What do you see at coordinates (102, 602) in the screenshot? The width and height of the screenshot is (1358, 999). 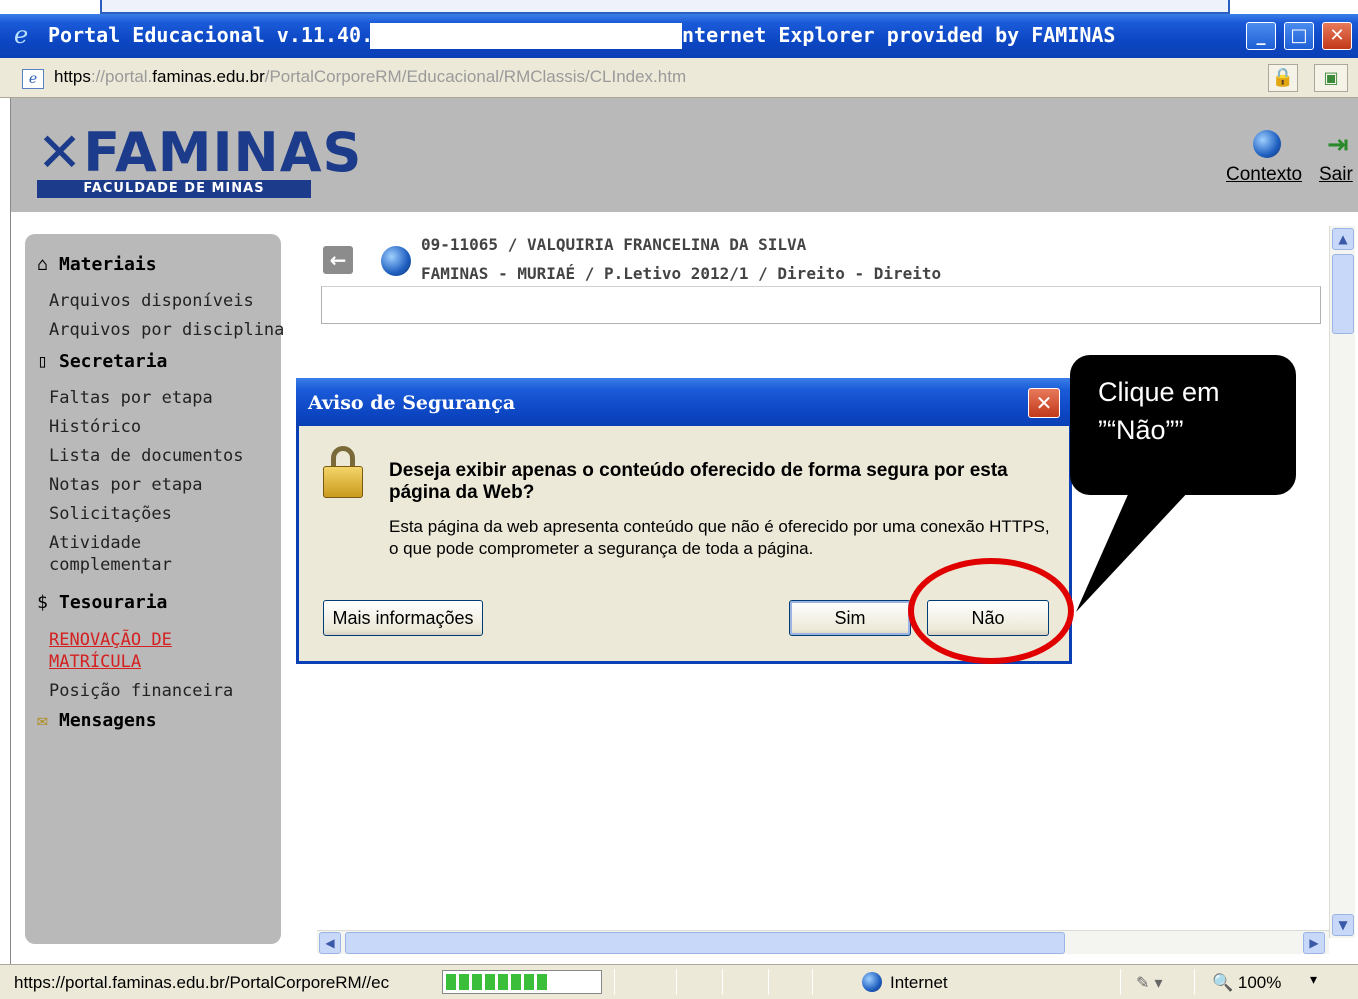 I see `section-tesouraria: $ Tesouraria` at bounding box center [102, 602].